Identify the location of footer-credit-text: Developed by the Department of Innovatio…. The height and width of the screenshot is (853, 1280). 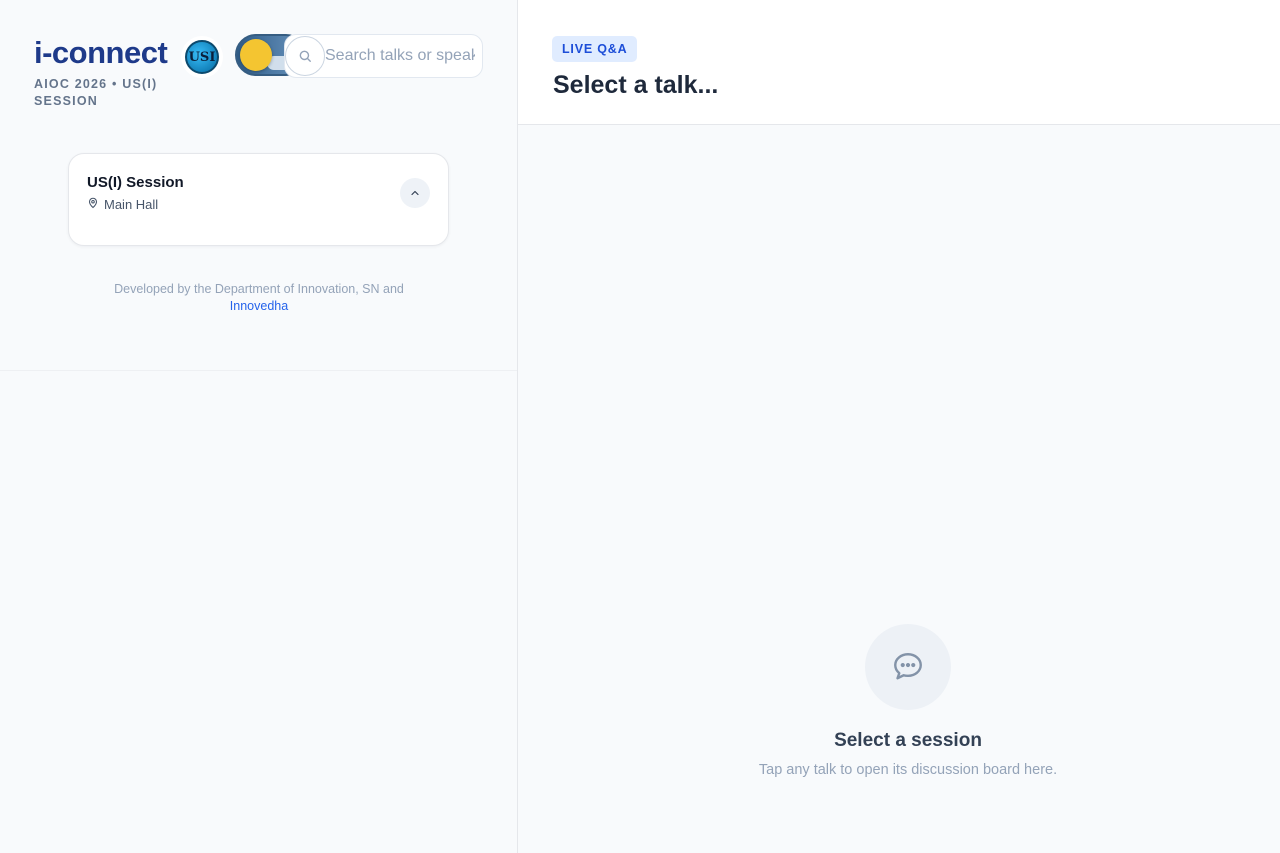
(259, 289).